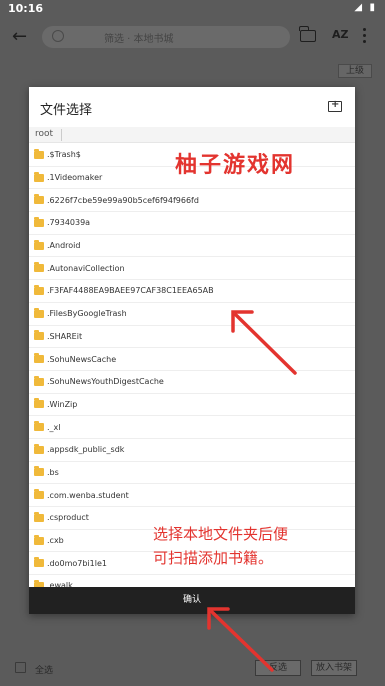 The width and height of the screenshot is (385, 686). What do you see at coordinates (335, 105) in the screenshot?
I see `new-folder-icon` at bounding box center [335, 105].